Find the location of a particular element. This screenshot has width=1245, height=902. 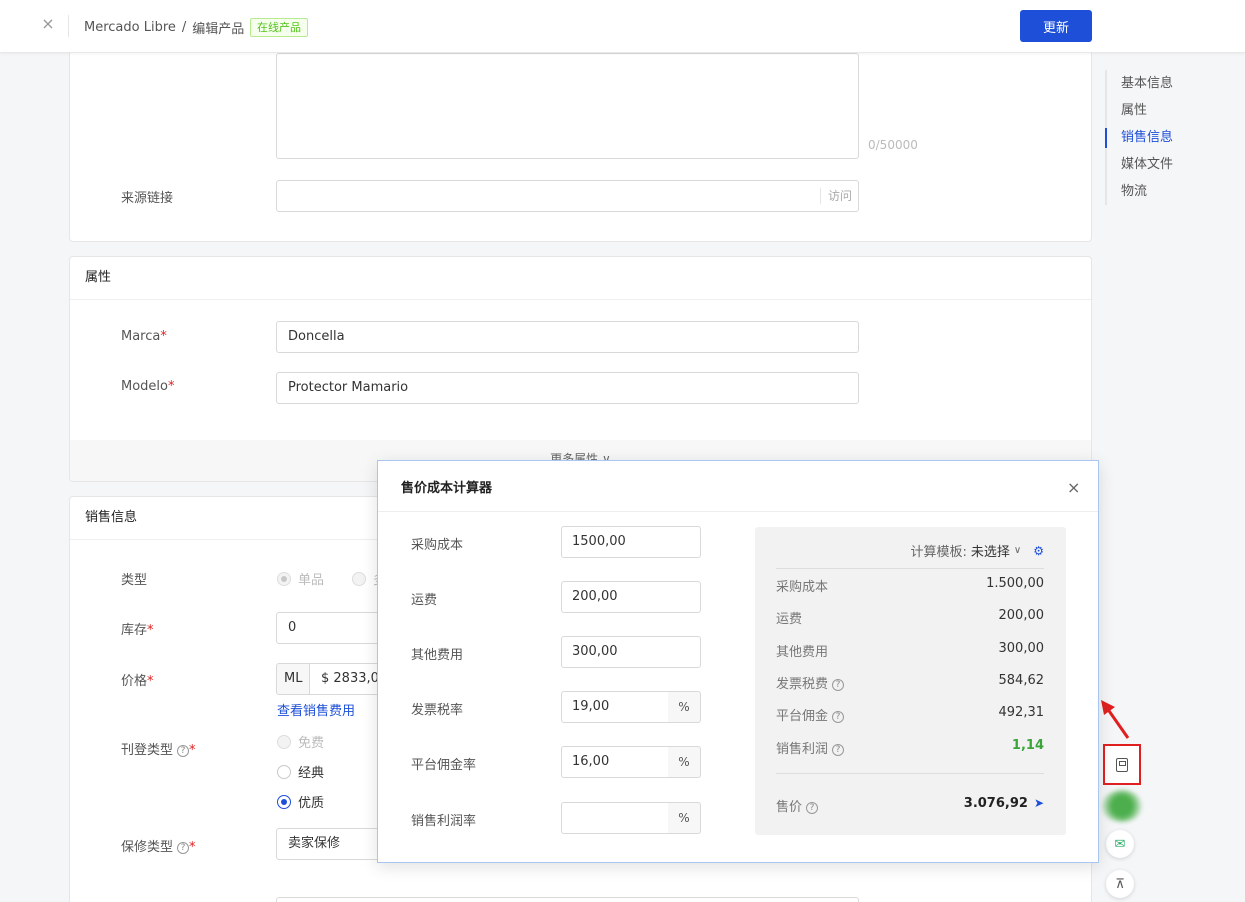

summary-key: 其他费用 is located at coordinates (802, 652).